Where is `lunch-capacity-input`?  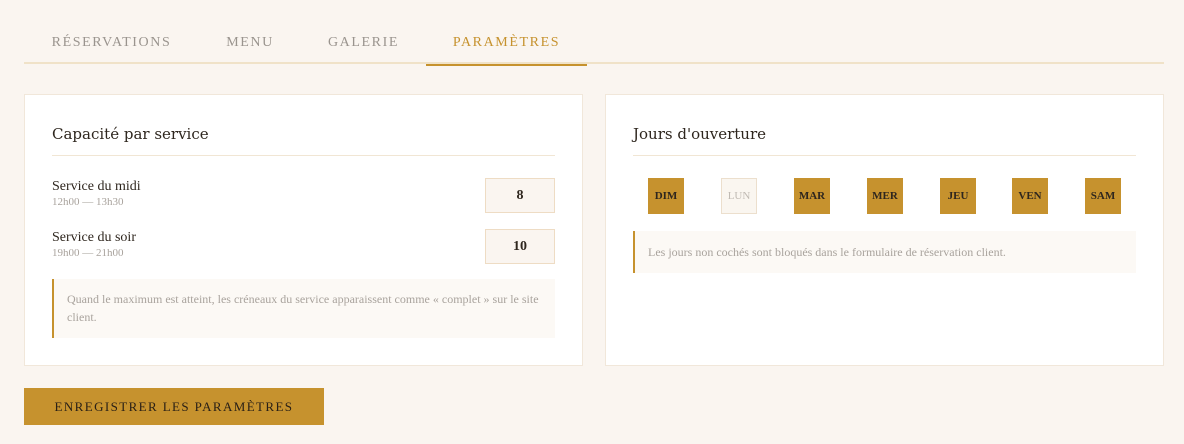 lunch-capacity-input is located at coordinates (520, 195).